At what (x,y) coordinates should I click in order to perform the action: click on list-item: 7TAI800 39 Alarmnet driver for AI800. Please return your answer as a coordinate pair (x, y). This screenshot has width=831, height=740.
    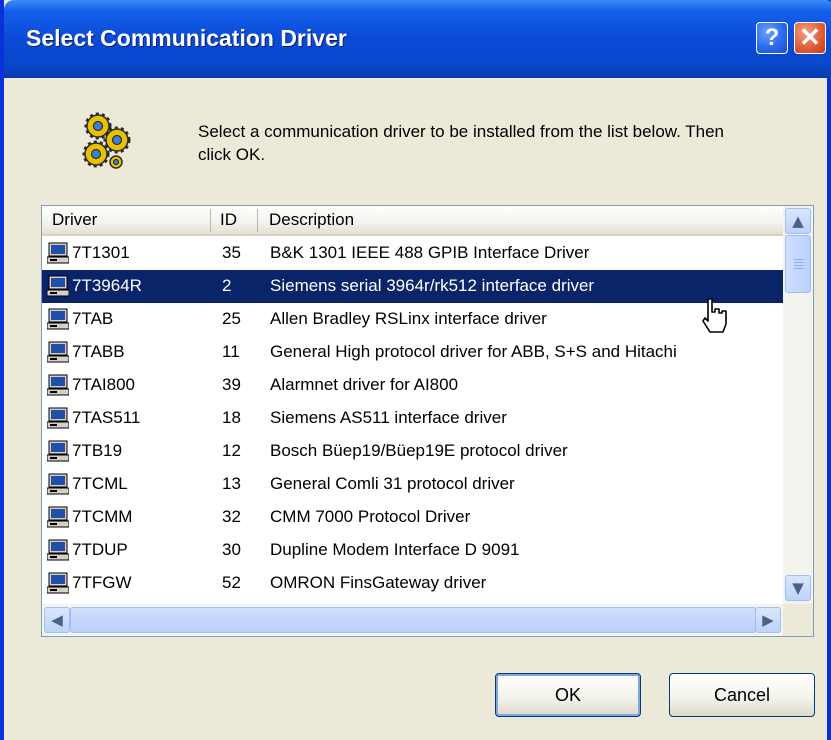
    Looking at the image, I should click on (412, 385).